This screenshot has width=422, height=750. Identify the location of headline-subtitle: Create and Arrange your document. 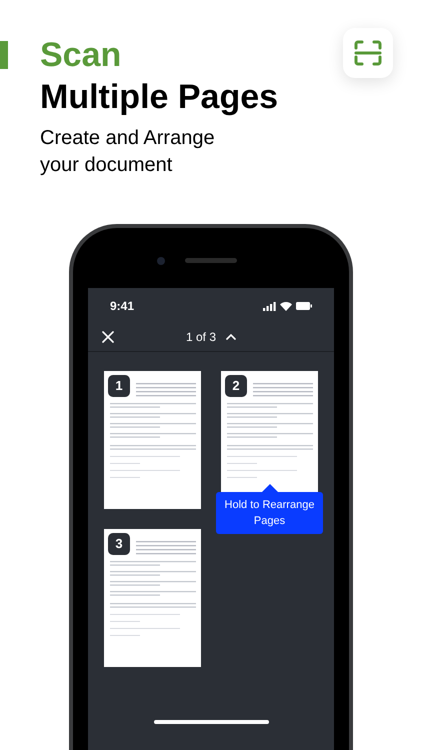
(128, 152).